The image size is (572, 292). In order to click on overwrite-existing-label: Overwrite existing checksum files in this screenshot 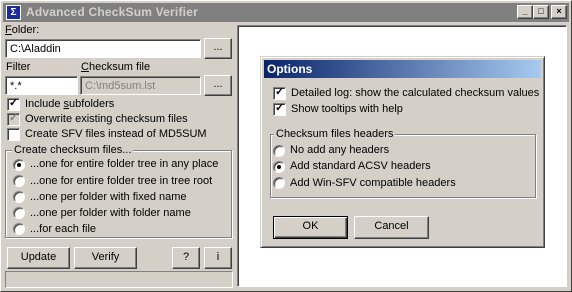, I will do `click(106, 119)`.